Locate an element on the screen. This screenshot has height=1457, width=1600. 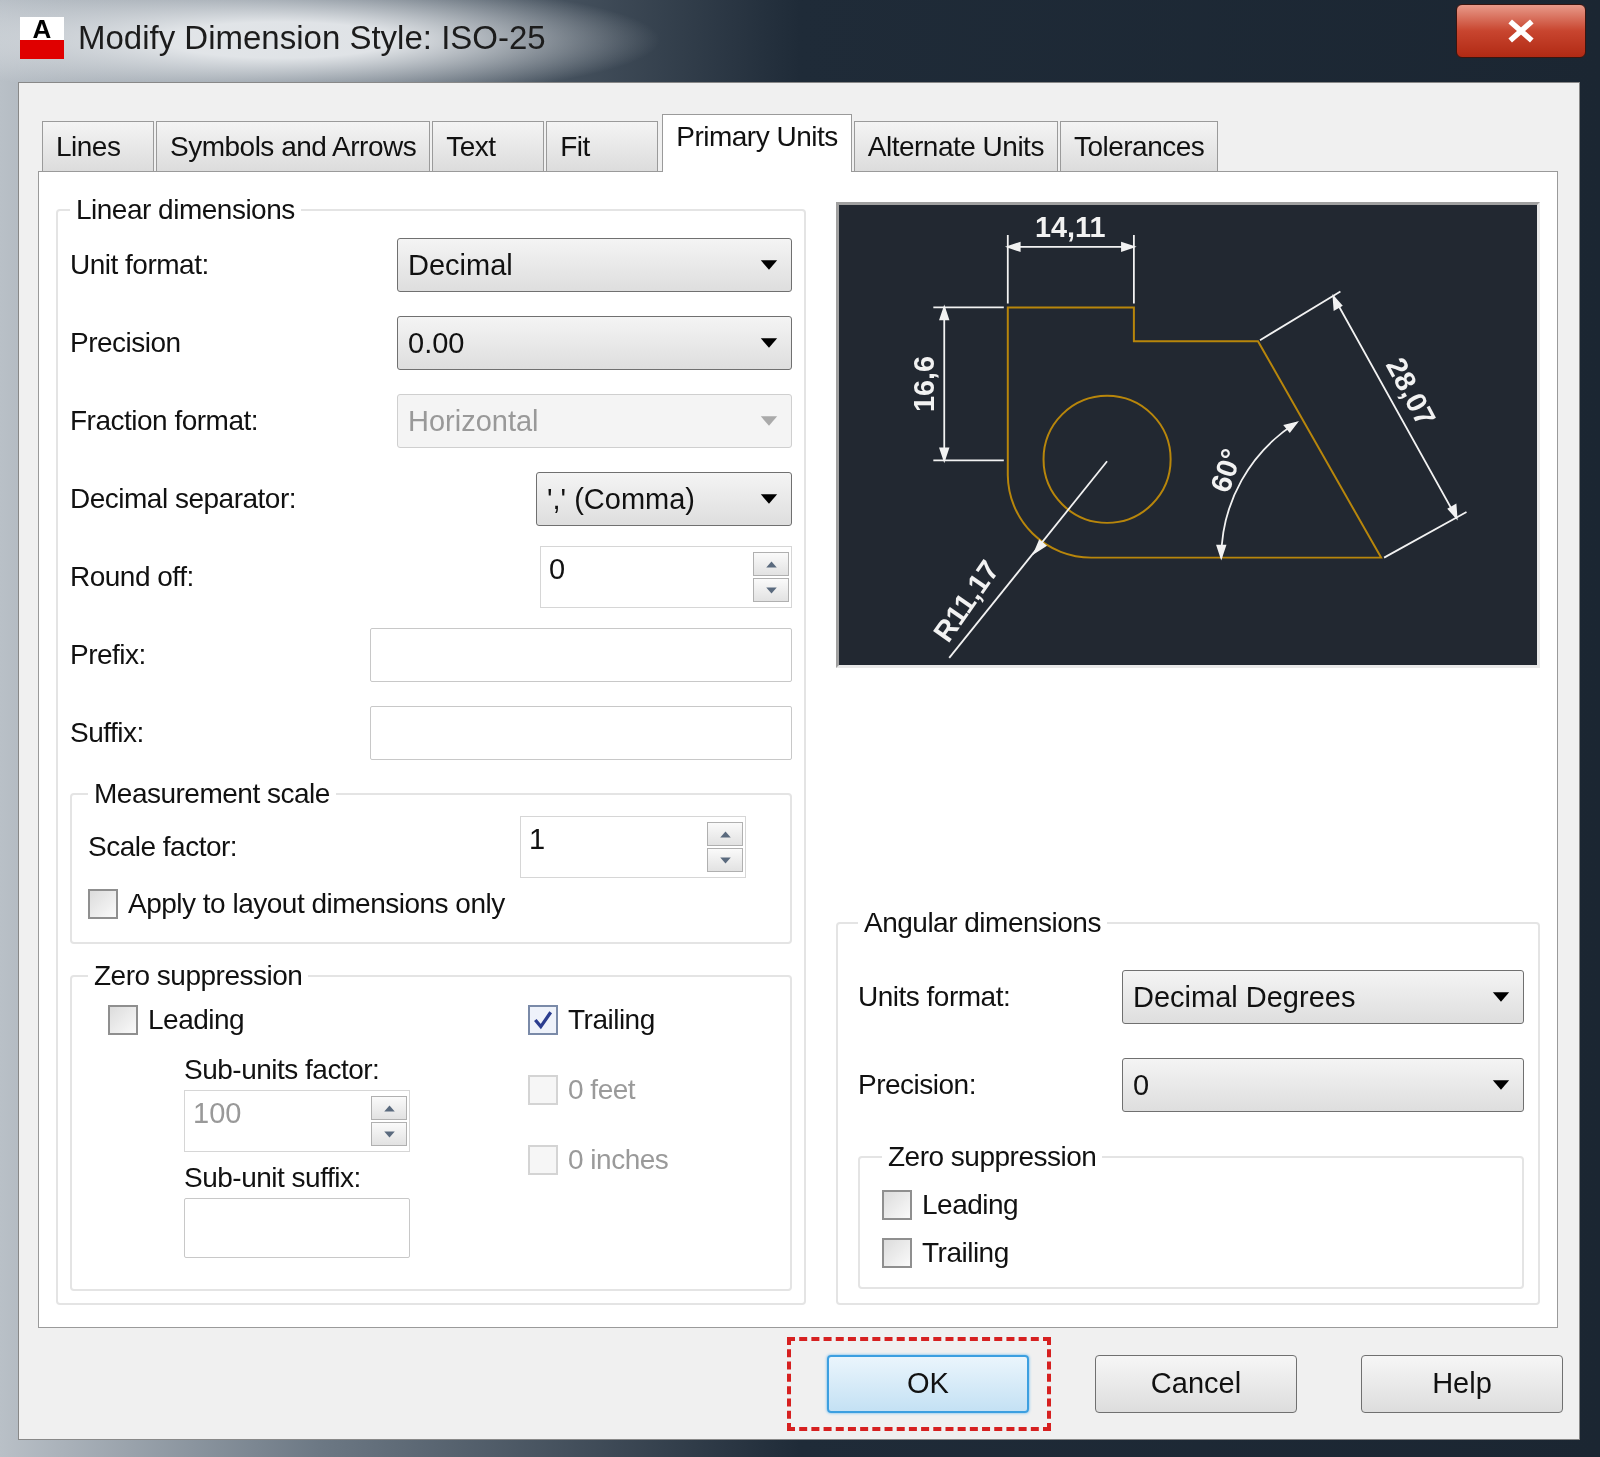
close-button is located at coordinates (1521, 31).